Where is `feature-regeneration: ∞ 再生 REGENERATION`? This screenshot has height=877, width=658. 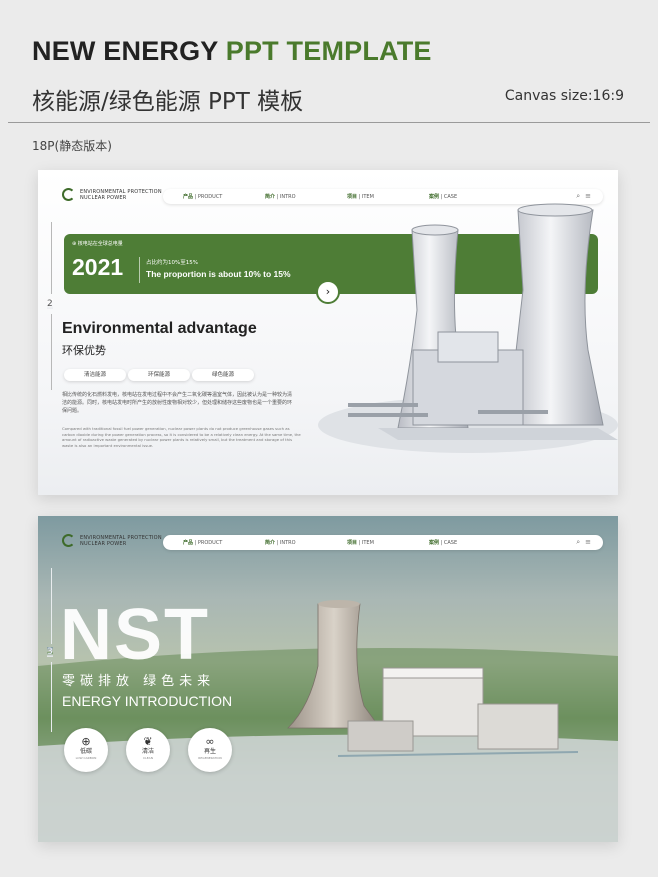 feature-regeneration: ∞ 再生 REGENERATION is located at coordinates (210, 750).